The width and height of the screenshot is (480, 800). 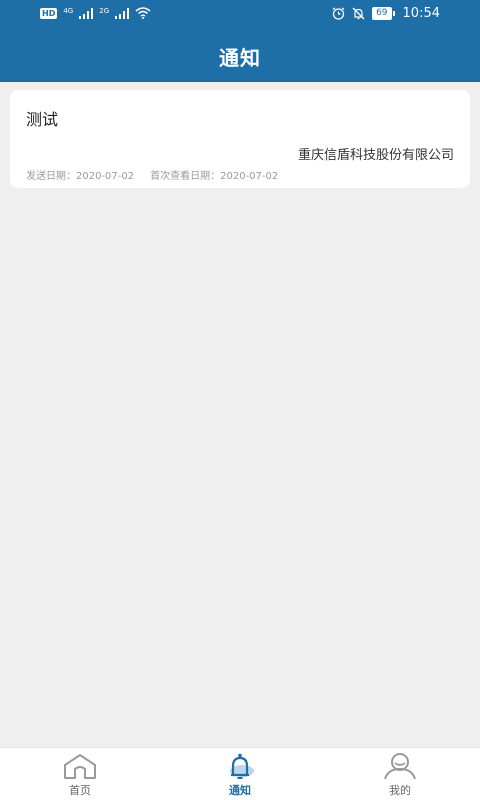 I want to click on battery-icon: 69, so click(x=384, y=13).